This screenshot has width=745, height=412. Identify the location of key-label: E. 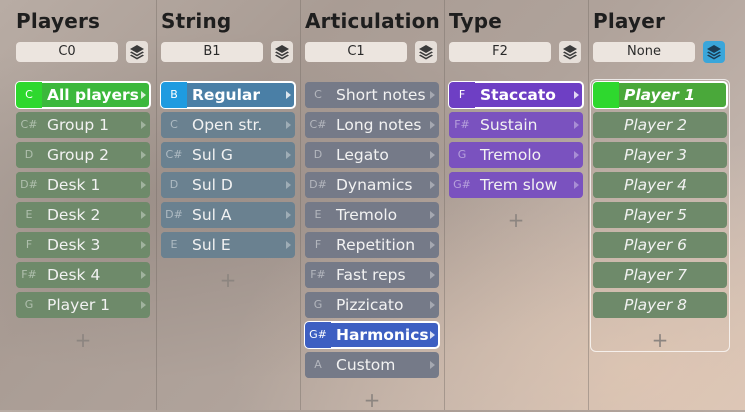
(174, 245).